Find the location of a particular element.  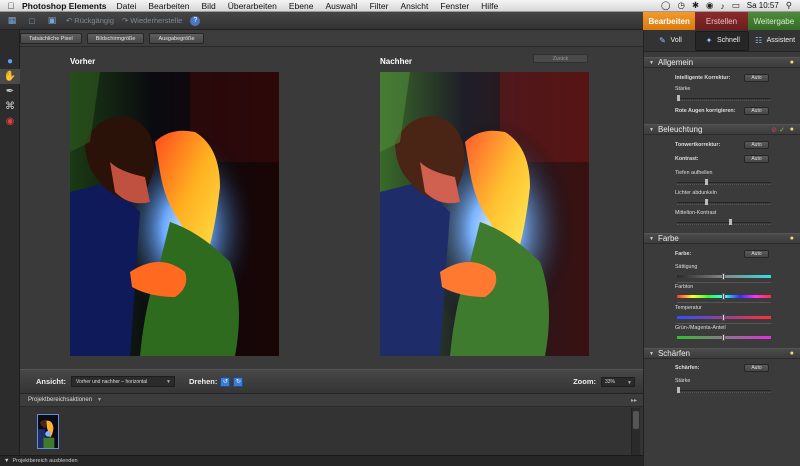

midtone-slider is located at coordinates (724, 222).